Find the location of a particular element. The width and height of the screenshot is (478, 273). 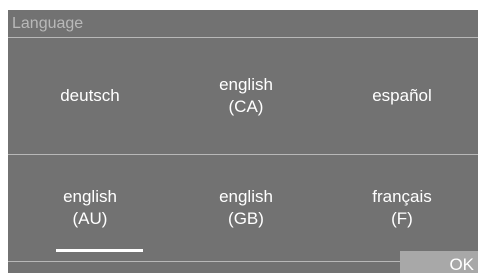

option-label: español is located at coordinates (402, 95).